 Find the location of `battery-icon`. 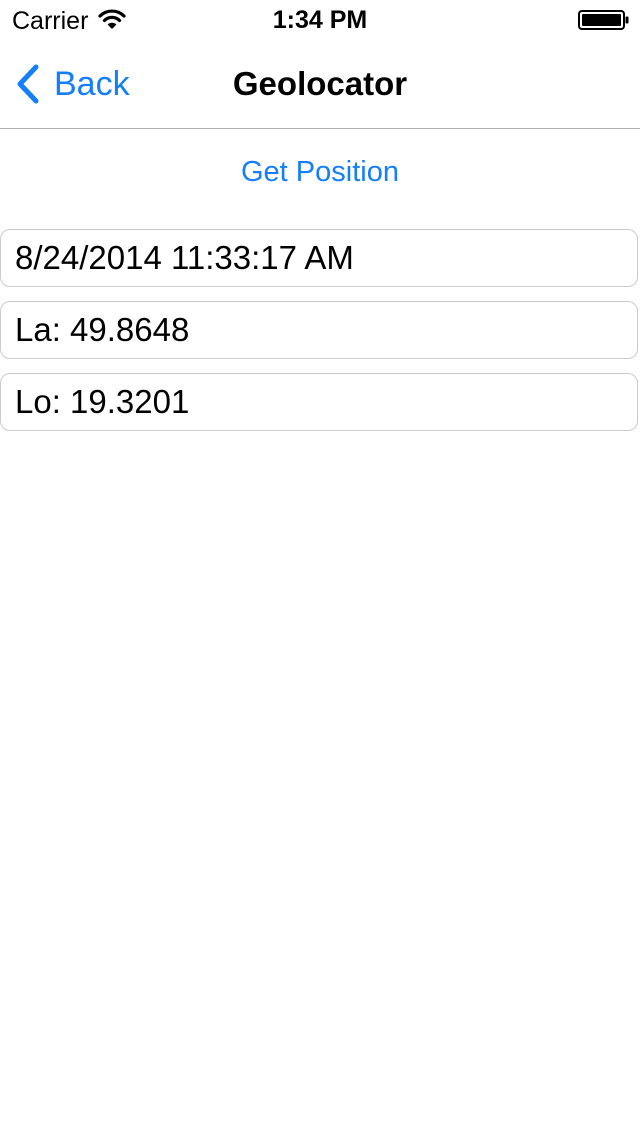

battery-icon is located at coordinates (603, 20).